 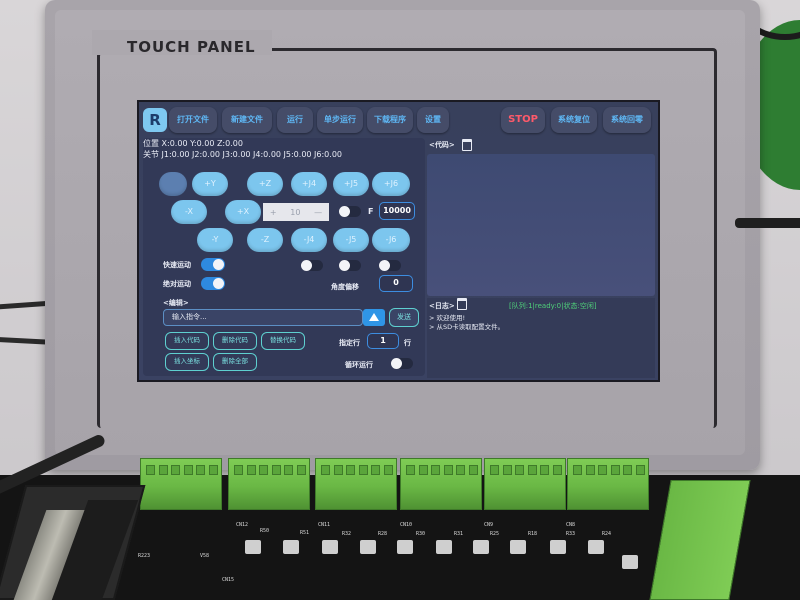 What do you see at coordinates (407, 343) in the screenshot?
I see `line-suffix: 行` at bounding box center [407, 343].